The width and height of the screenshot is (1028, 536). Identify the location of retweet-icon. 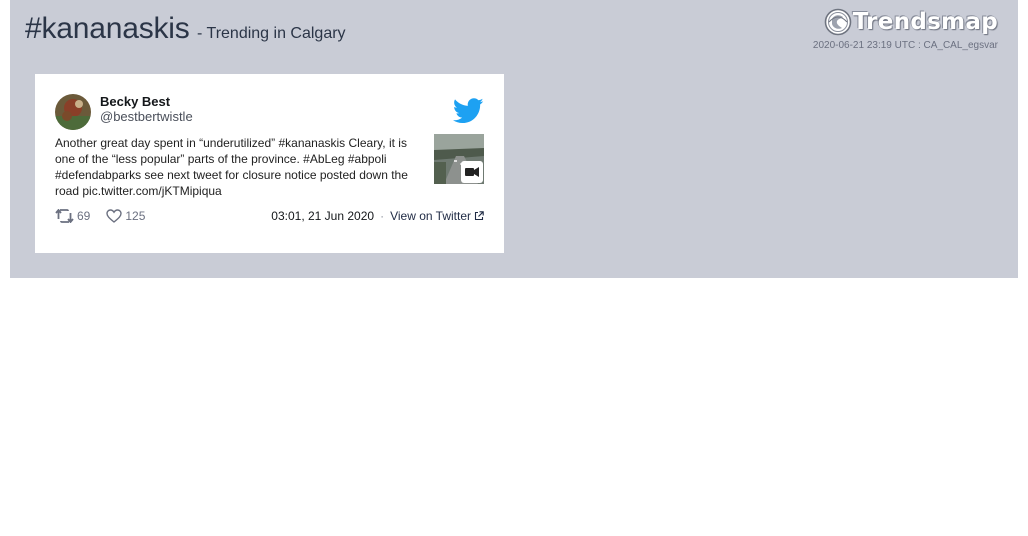
(64, 216).